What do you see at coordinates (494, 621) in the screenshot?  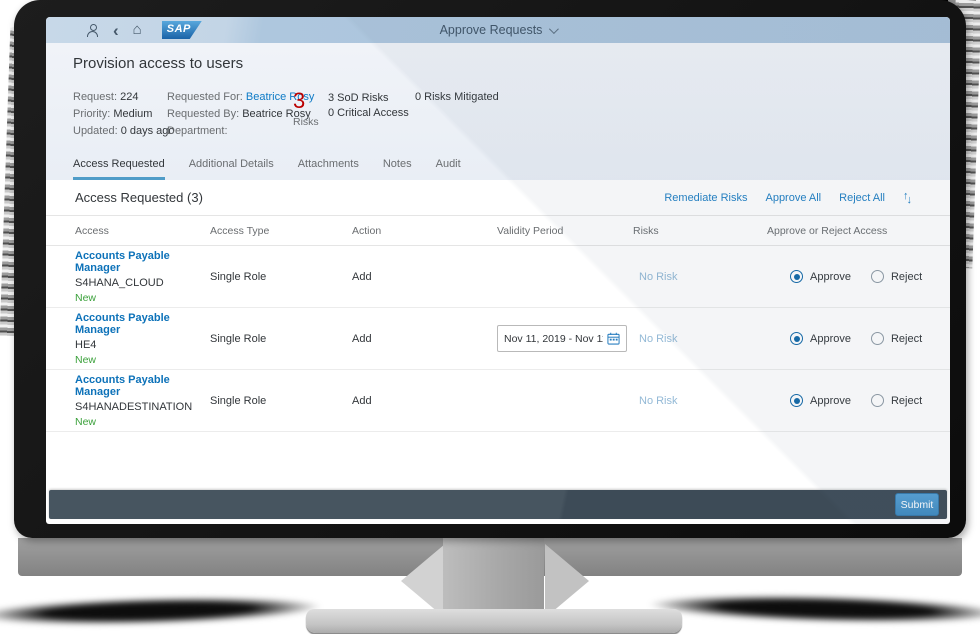 I see `monitor-stand-base` at bounding box center [494, 621].